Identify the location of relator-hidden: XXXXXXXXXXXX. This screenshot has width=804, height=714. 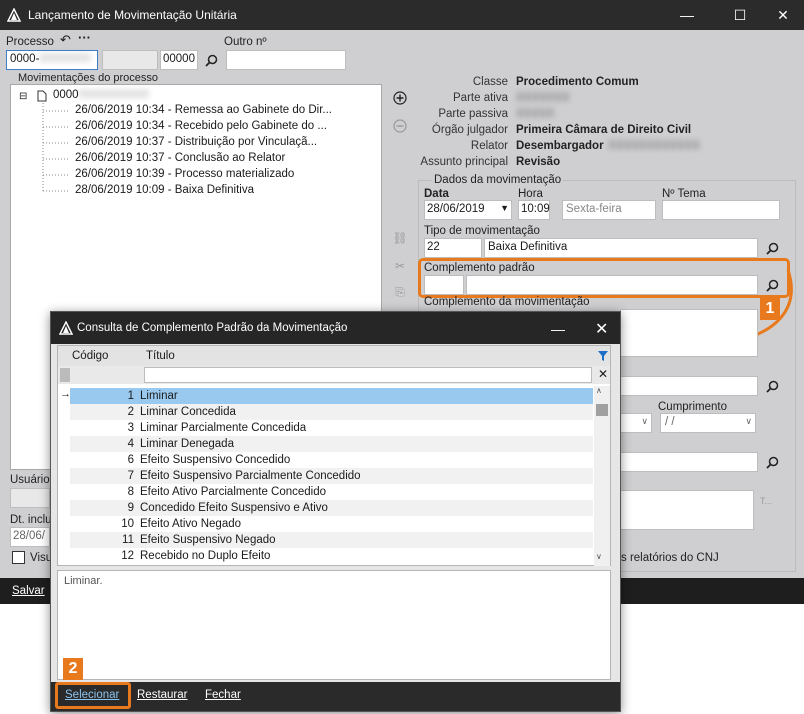
(654, 146).